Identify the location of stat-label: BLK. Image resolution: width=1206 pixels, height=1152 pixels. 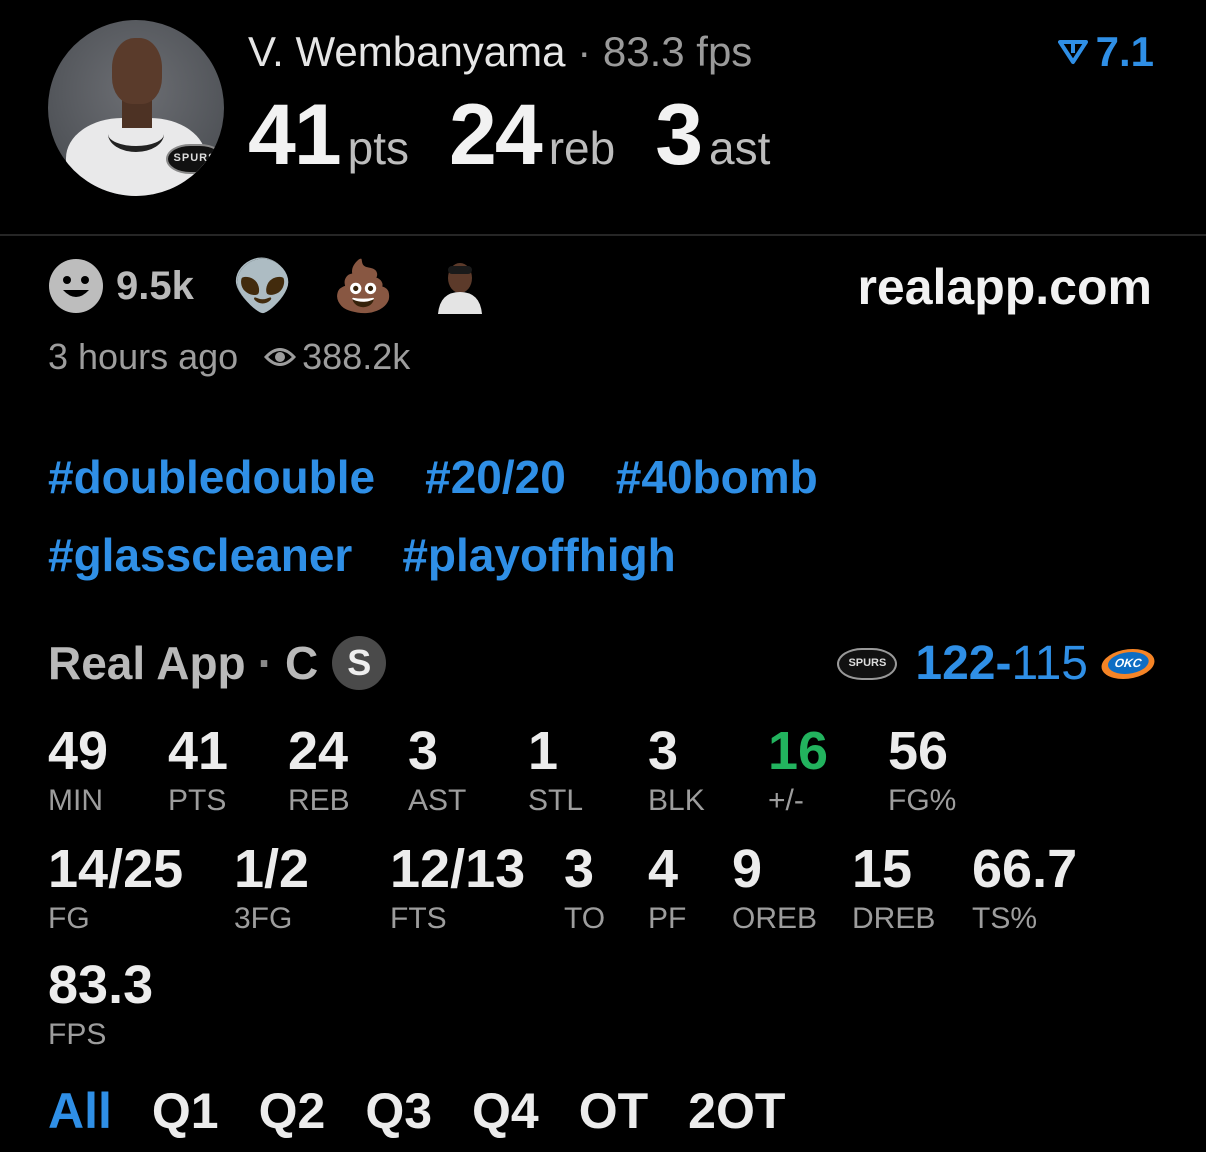
(676, 800).